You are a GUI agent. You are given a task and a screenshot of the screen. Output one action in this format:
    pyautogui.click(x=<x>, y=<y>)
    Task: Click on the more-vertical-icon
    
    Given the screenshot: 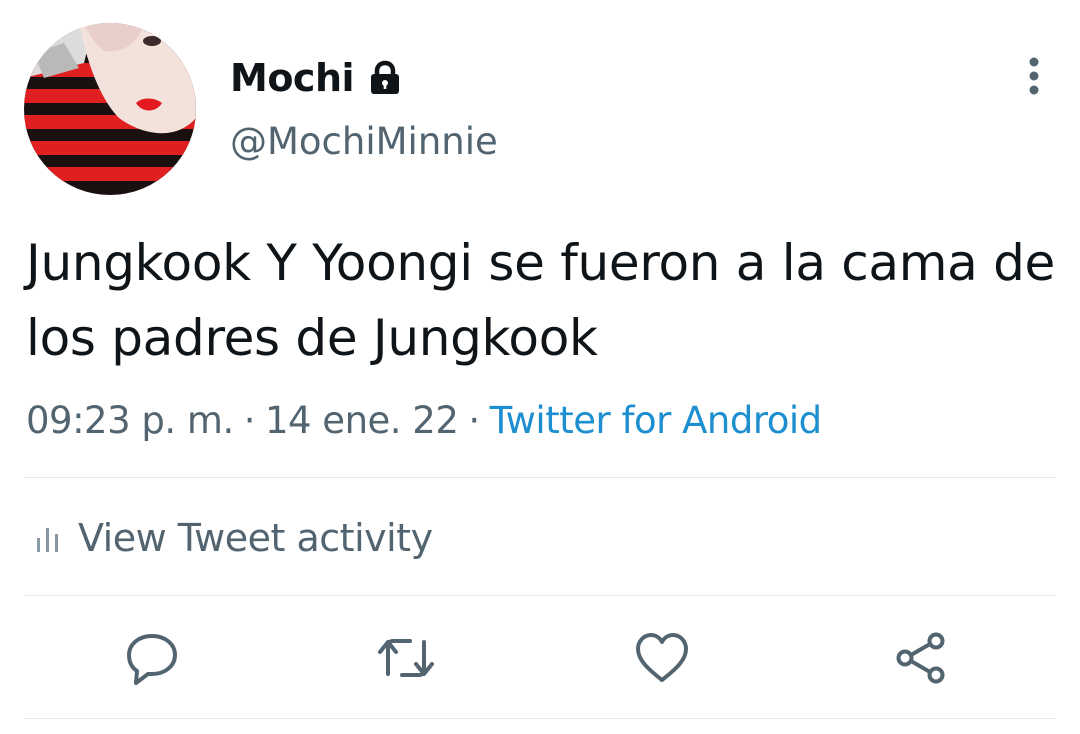 What is the action you would take?
    pyautogui.click(x=1034, y=76)
    